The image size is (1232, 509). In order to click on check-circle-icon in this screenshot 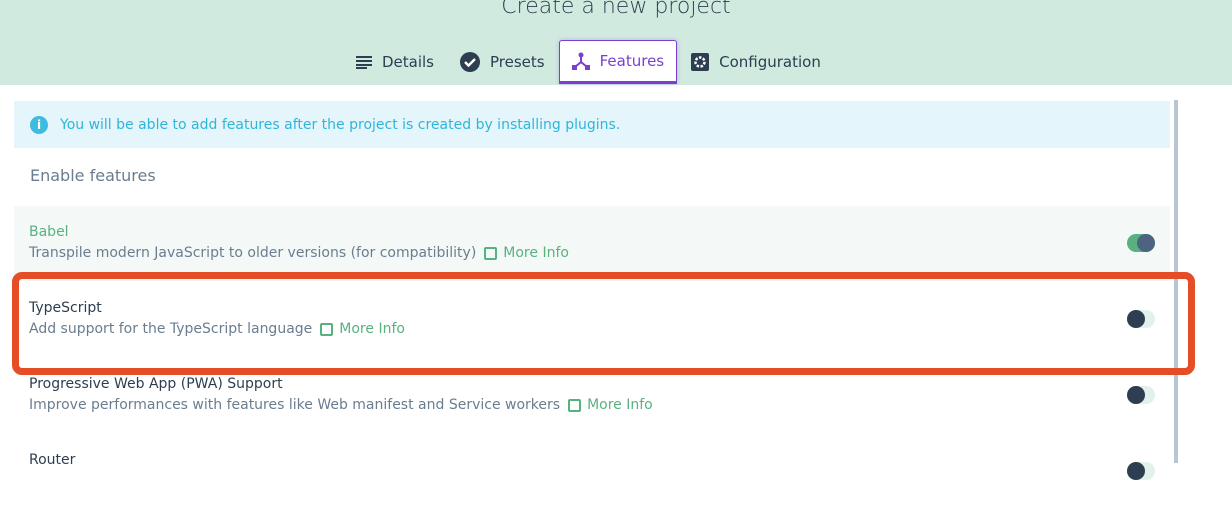, I will do `click(470, 62)`.